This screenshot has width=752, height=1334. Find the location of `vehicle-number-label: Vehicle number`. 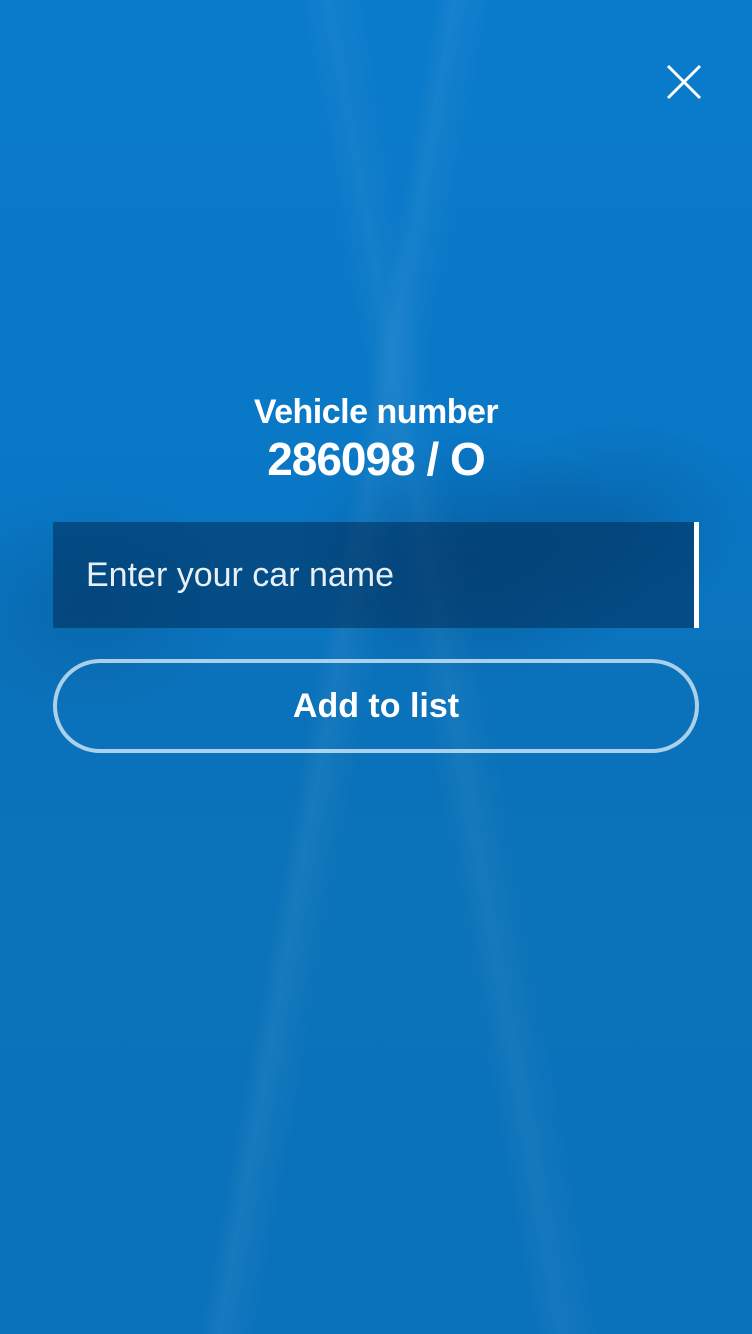

vehicle-number-label: Vehicle number is located at coordinates (376, 412).